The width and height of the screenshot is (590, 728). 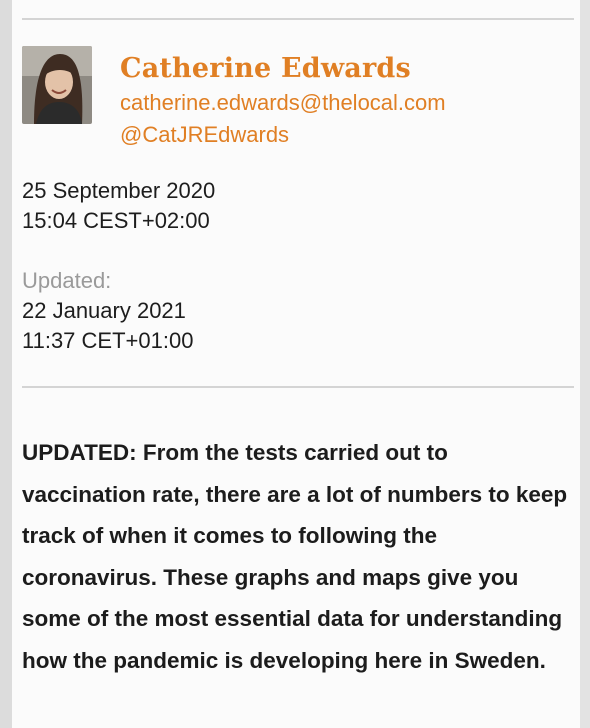 What do you see at coordinates (104, 310) in the screenshot?
I see `updated-date: 22 January 2021` at bounding box center [104, 310].